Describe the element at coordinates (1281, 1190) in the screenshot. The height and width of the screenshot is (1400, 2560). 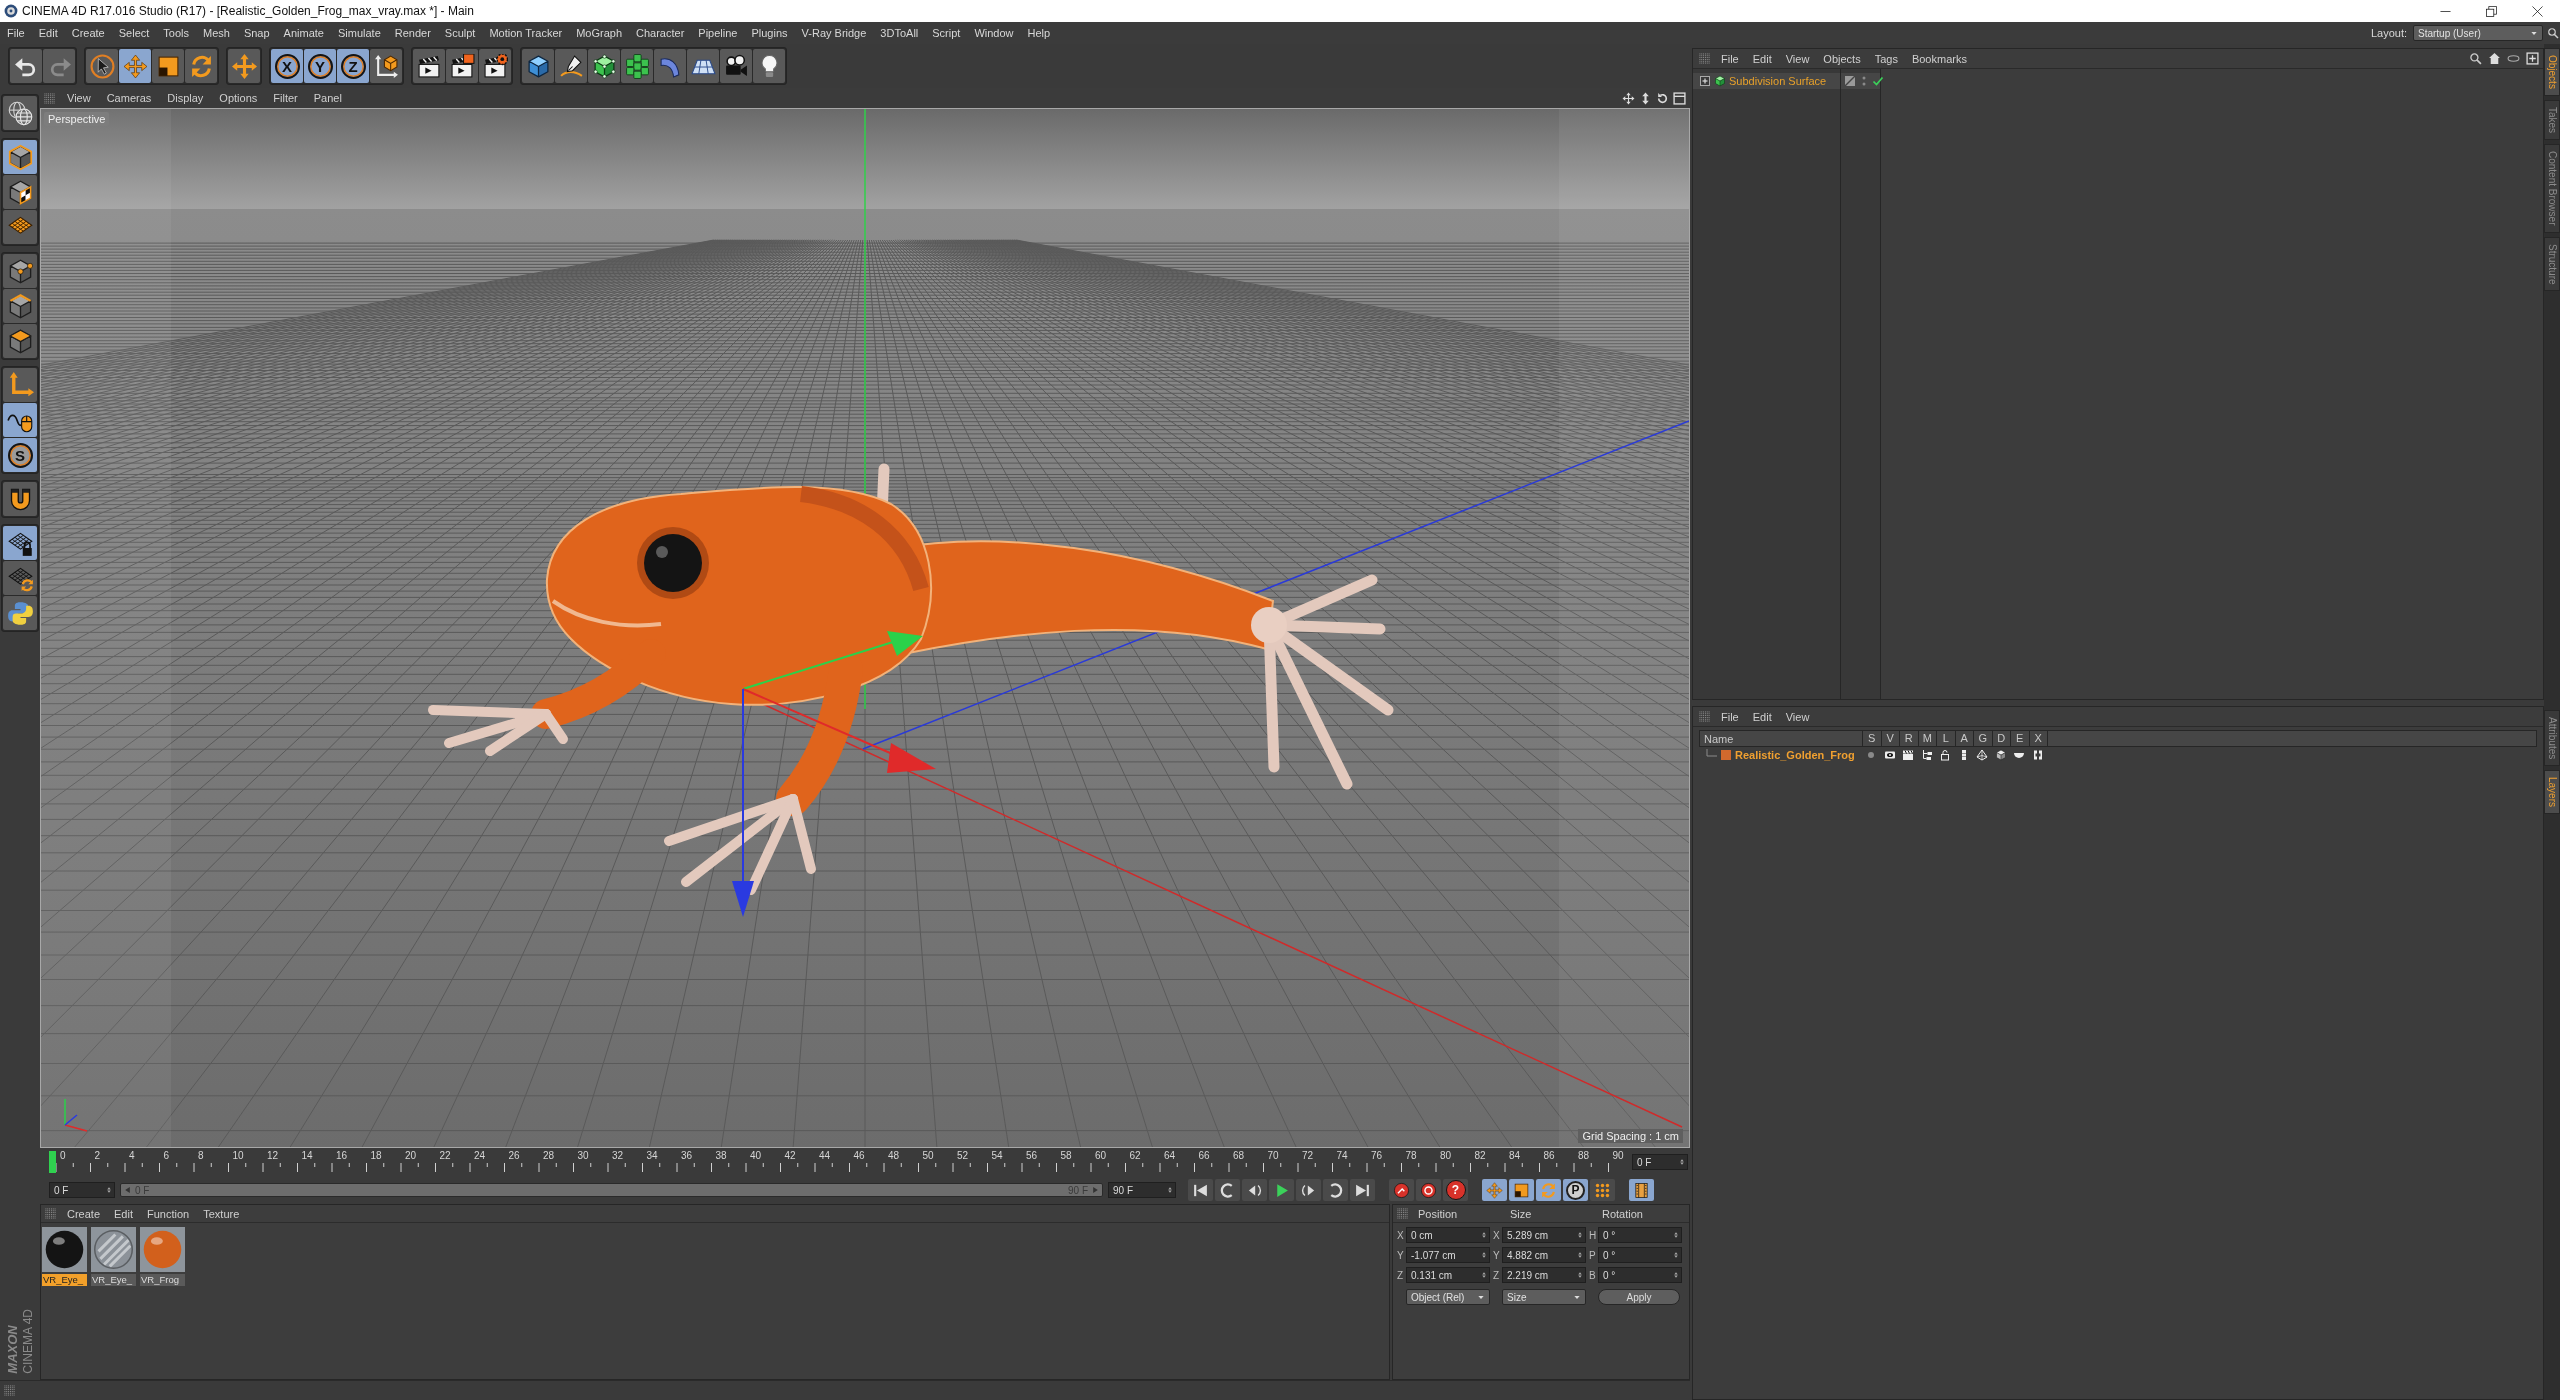
I see `play-button` at that location.